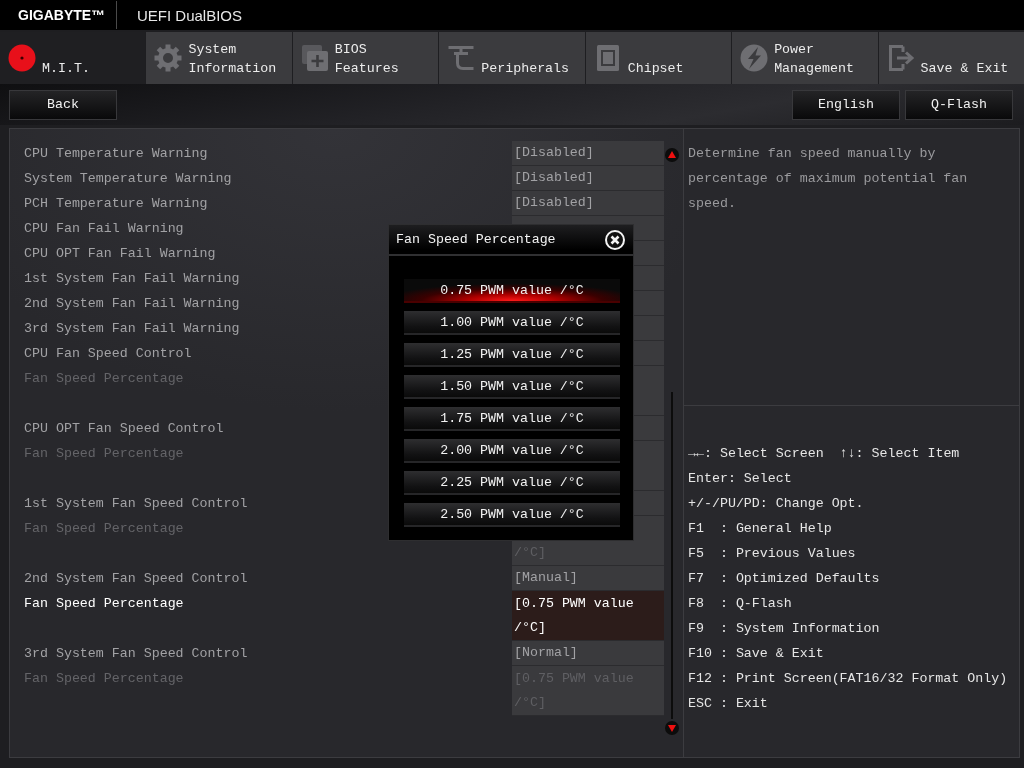 This screenshot has height=768, width=1024. Describe the element at coordinates (365, 58) in the screenshot. I see `tab: BIOS Features` at that location.